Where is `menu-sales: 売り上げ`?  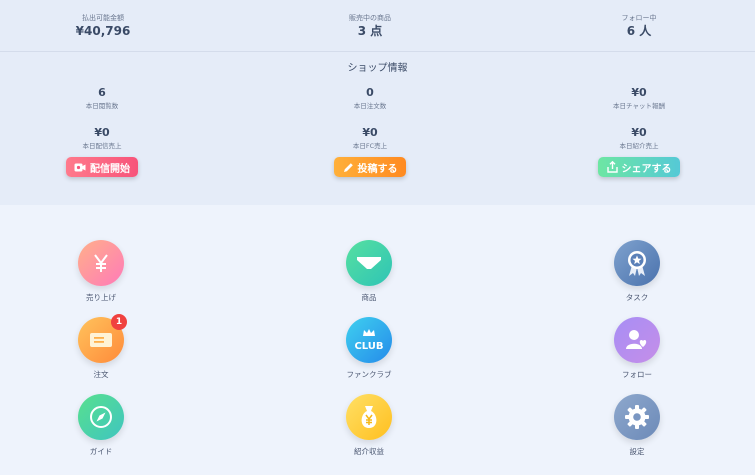 menu-sales: 売り上げ is located at coordinates (101, 271).